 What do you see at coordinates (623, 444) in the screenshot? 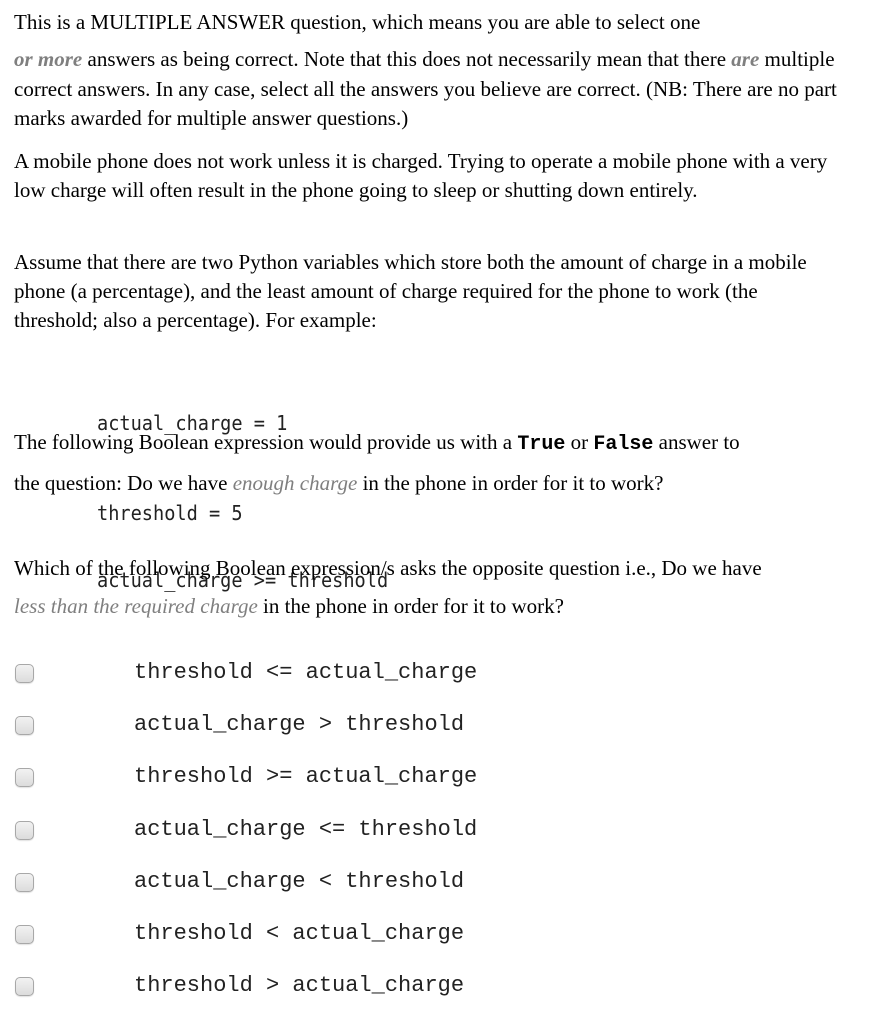
I see `false-keyword: False` at bounding box center [623, 444].